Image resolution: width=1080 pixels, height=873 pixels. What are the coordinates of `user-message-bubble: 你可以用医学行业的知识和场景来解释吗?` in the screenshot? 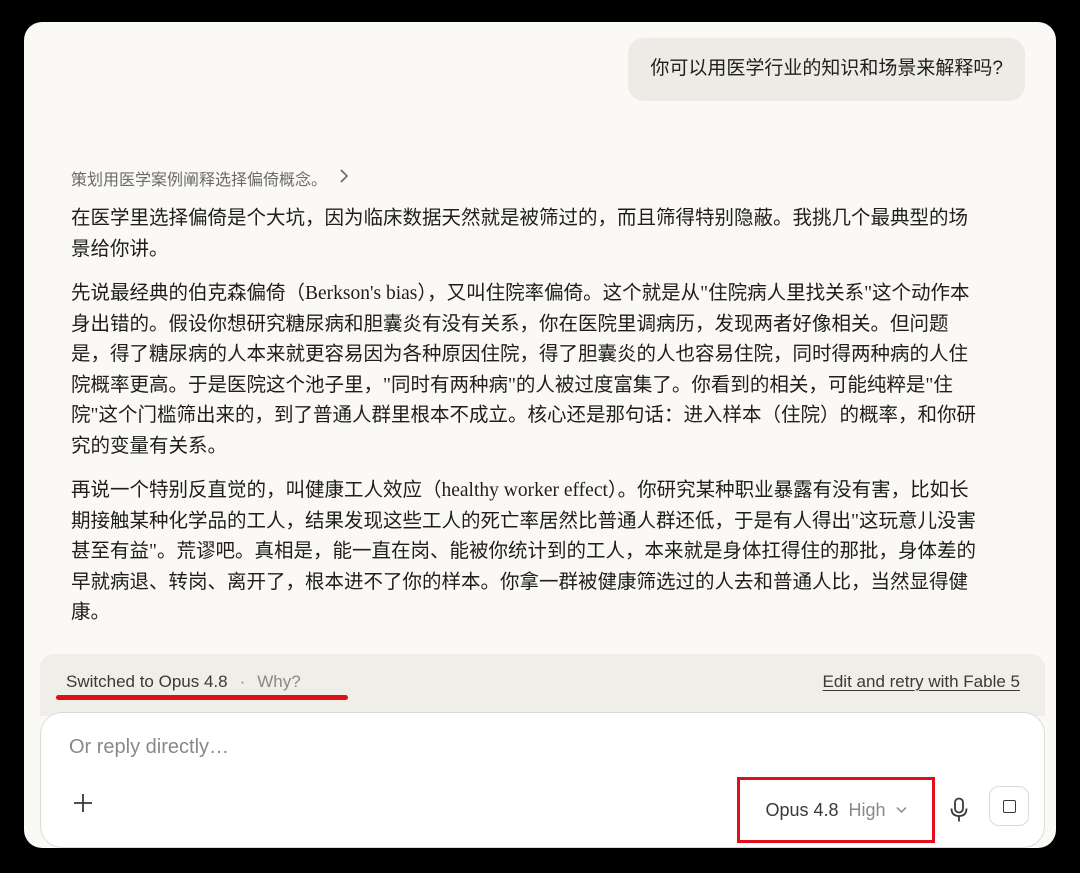 It's located at (826, 69).